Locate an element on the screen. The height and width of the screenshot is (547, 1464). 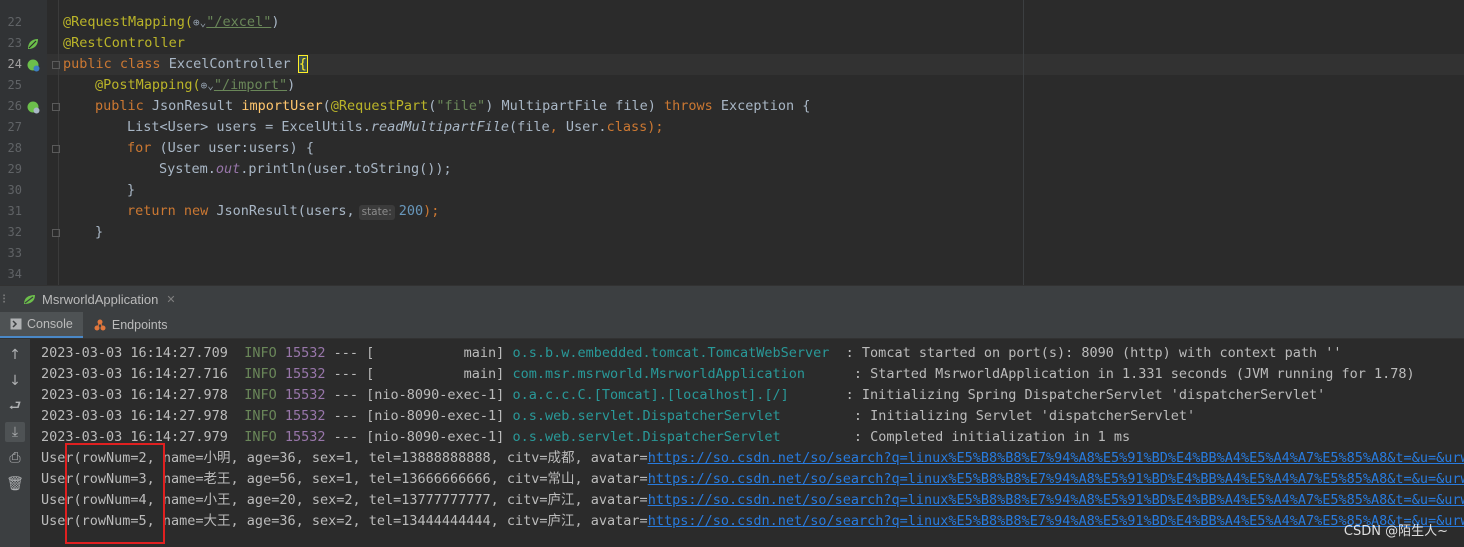
line-number: 22 is located at coordinates (14, 22).